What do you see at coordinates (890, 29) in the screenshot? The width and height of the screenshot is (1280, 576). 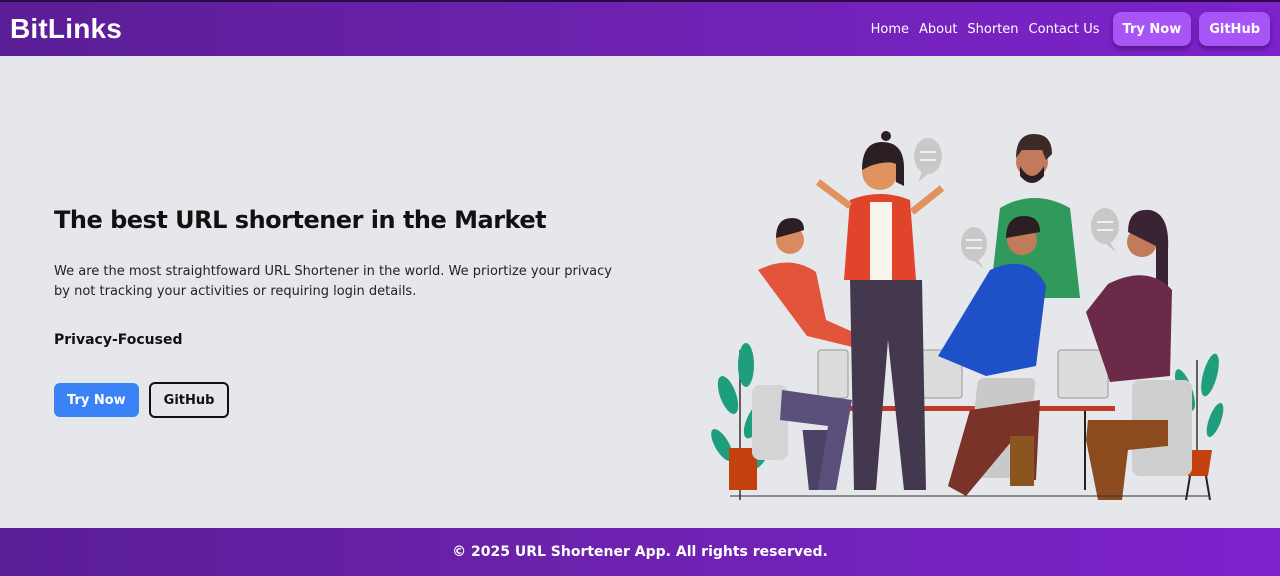 I see `nav-link-home: Home` at bounding box center [890, 29].